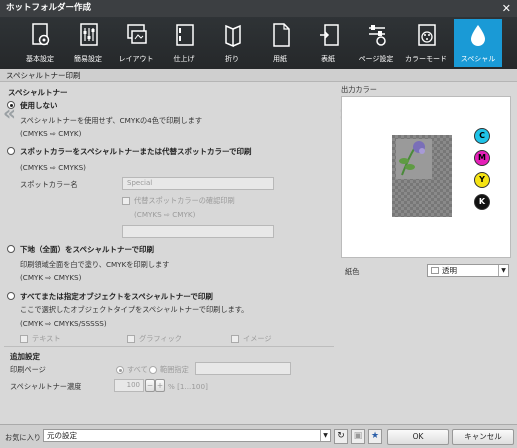  What do you see at coordinates (185, 35) in the screenshot?
I see `finishing-icon` at bounding box center [185, 35].